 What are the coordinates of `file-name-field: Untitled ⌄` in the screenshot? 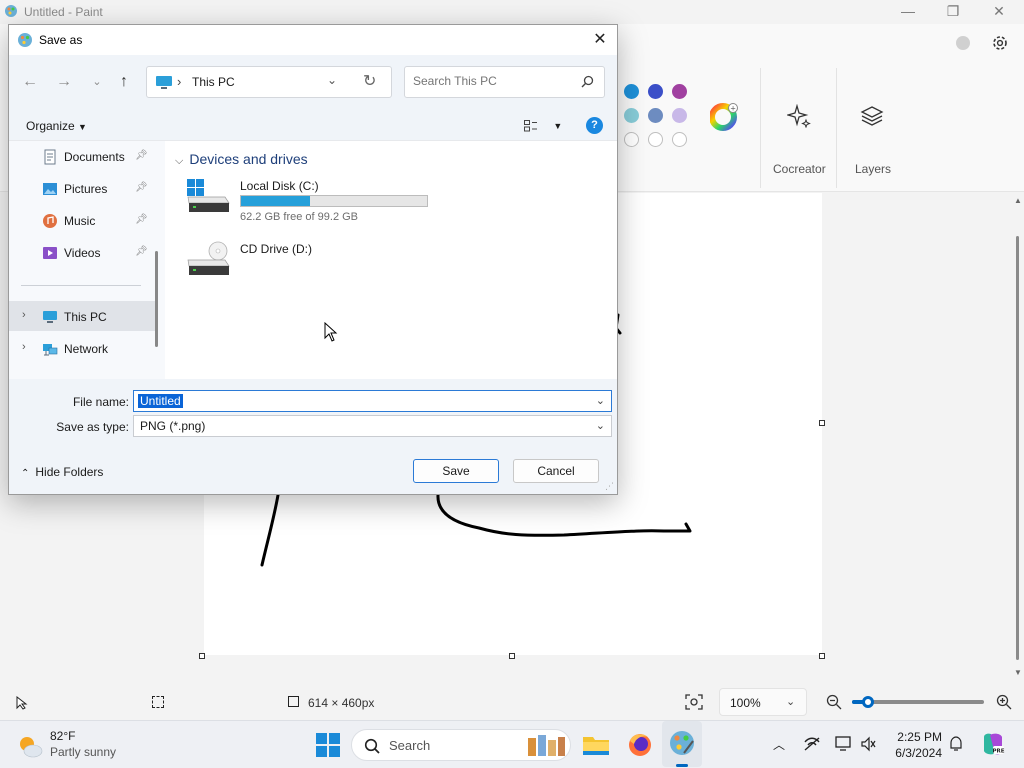 It's located at (372, 401).